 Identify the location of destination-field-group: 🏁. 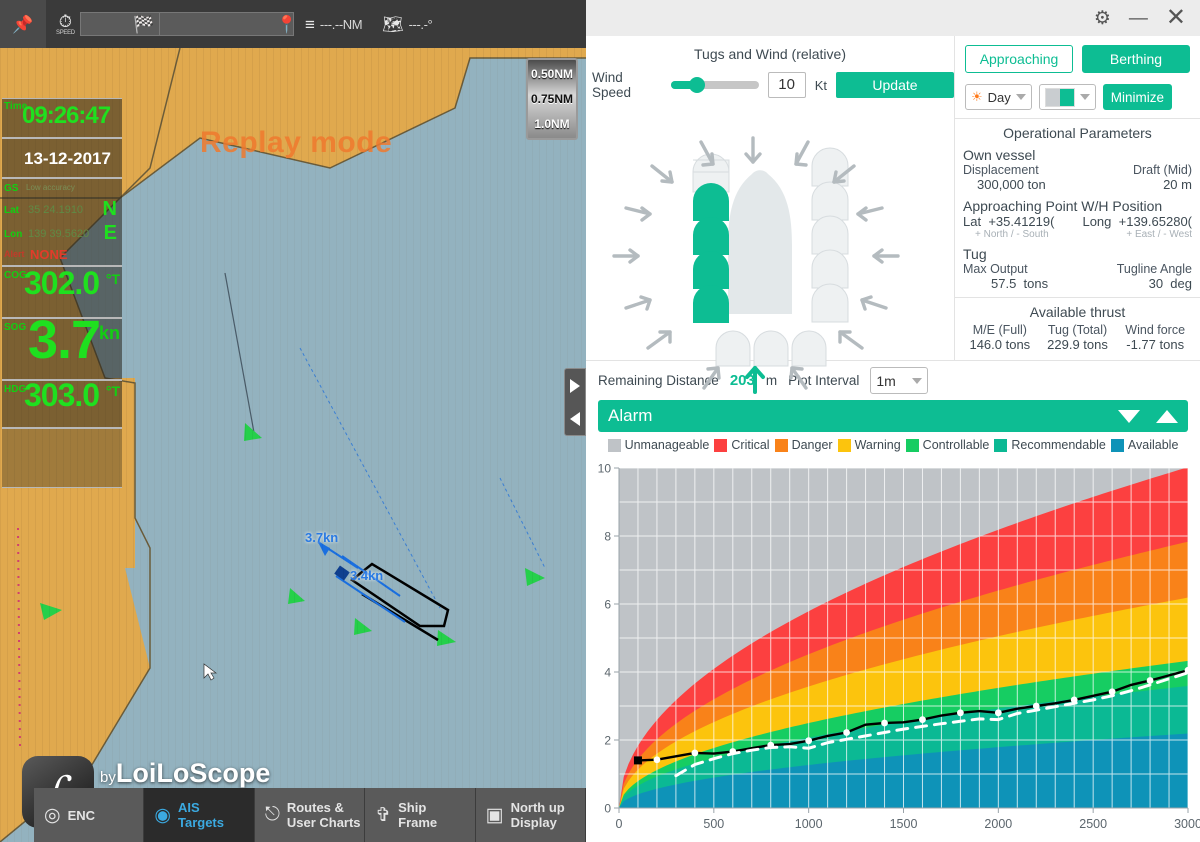
(214, 24).